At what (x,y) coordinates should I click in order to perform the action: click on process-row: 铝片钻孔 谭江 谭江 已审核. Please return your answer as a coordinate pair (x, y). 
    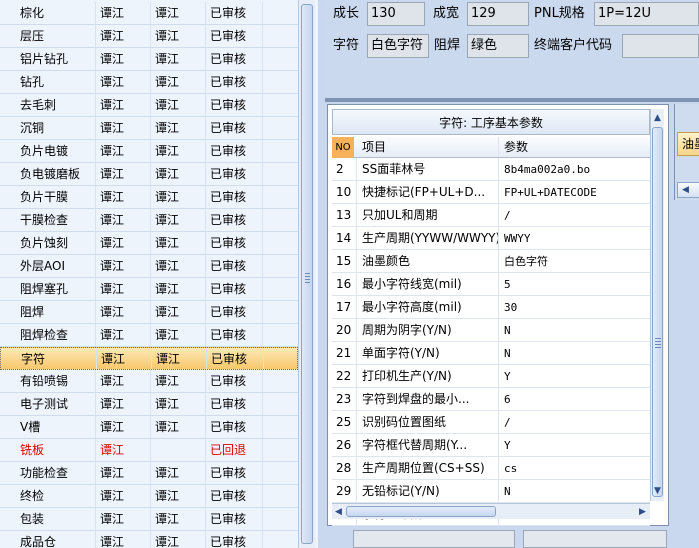
    Looking at the image, I should click on (149, 59).